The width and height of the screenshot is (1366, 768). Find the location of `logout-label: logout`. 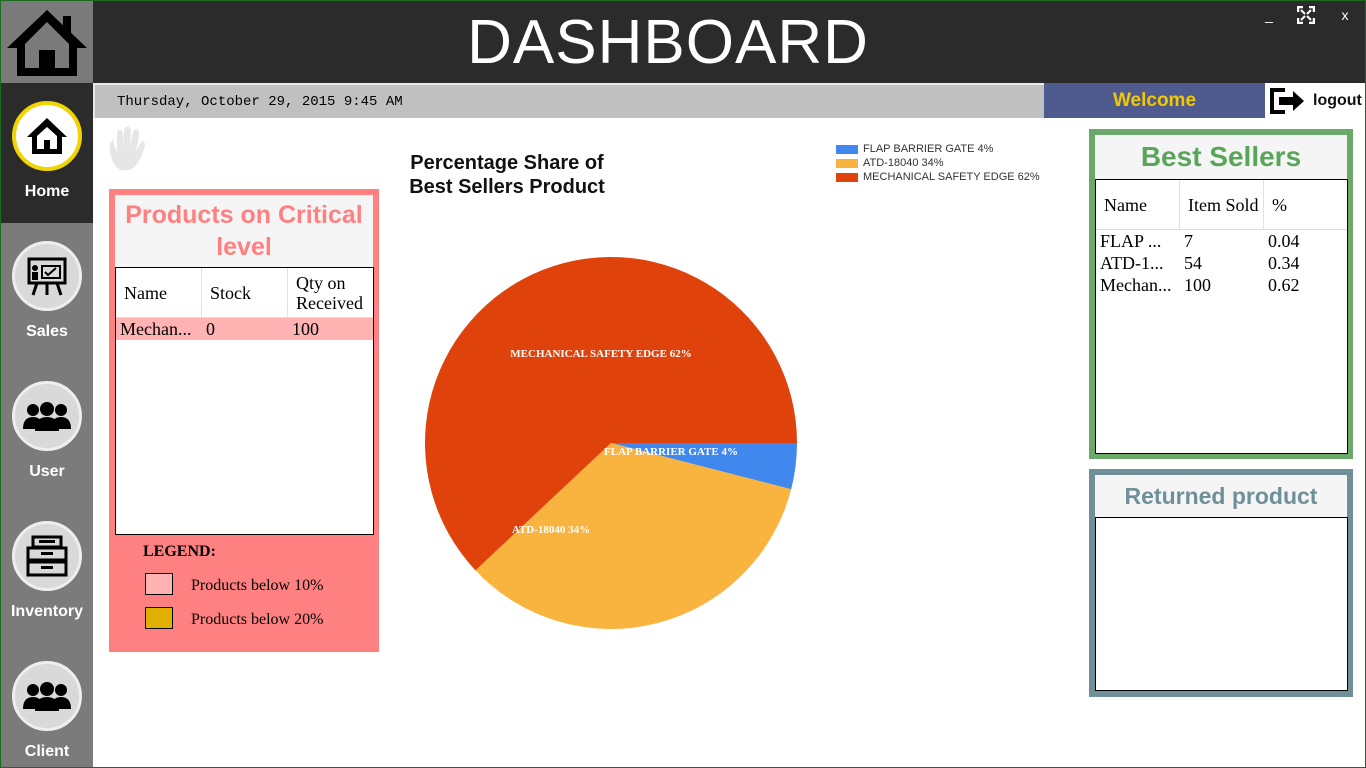

logout-label: logout is located at coordinates (1337, 100).